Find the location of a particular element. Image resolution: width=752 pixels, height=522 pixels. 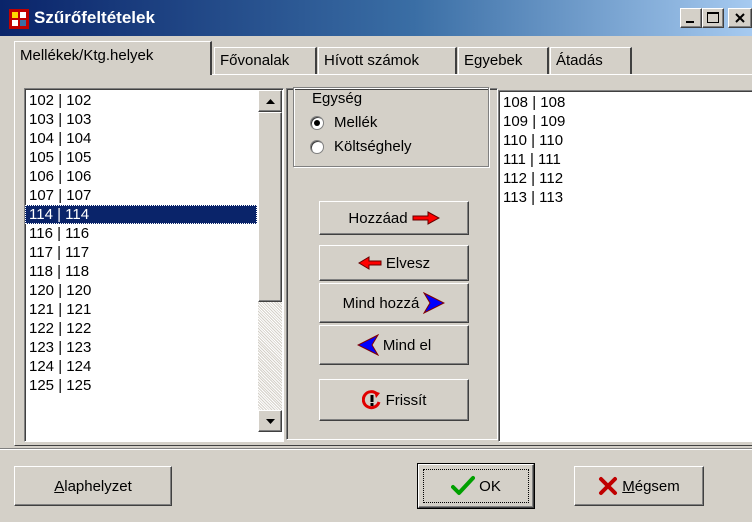

reset-button: Alaphelyzet is located at coordinates (93, 486).